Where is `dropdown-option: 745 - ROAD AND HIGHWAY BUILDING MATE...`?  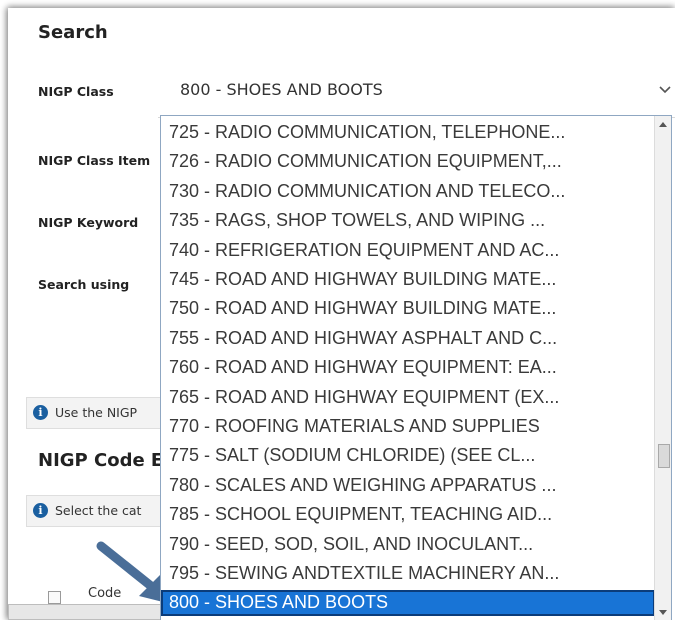
dropdown-option: 745 - ROAD AND HIGHWAY BUILDING MATE... is located at coordinates (412, 279).